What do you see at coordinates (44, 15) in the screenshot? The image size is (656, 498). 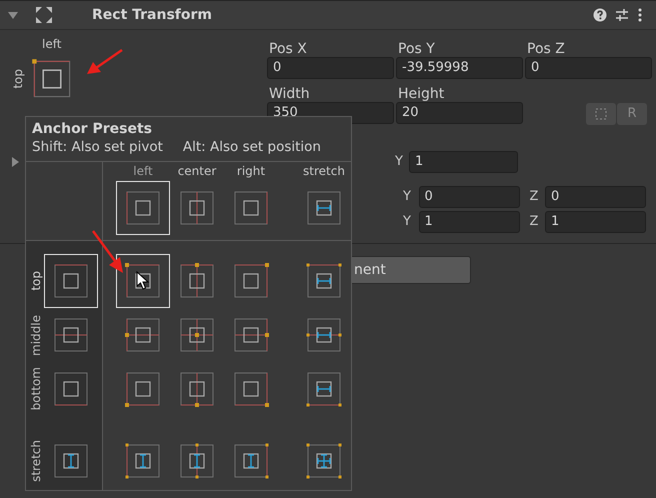 I see `move-arrows-icon` at bounding box center [44, 15].